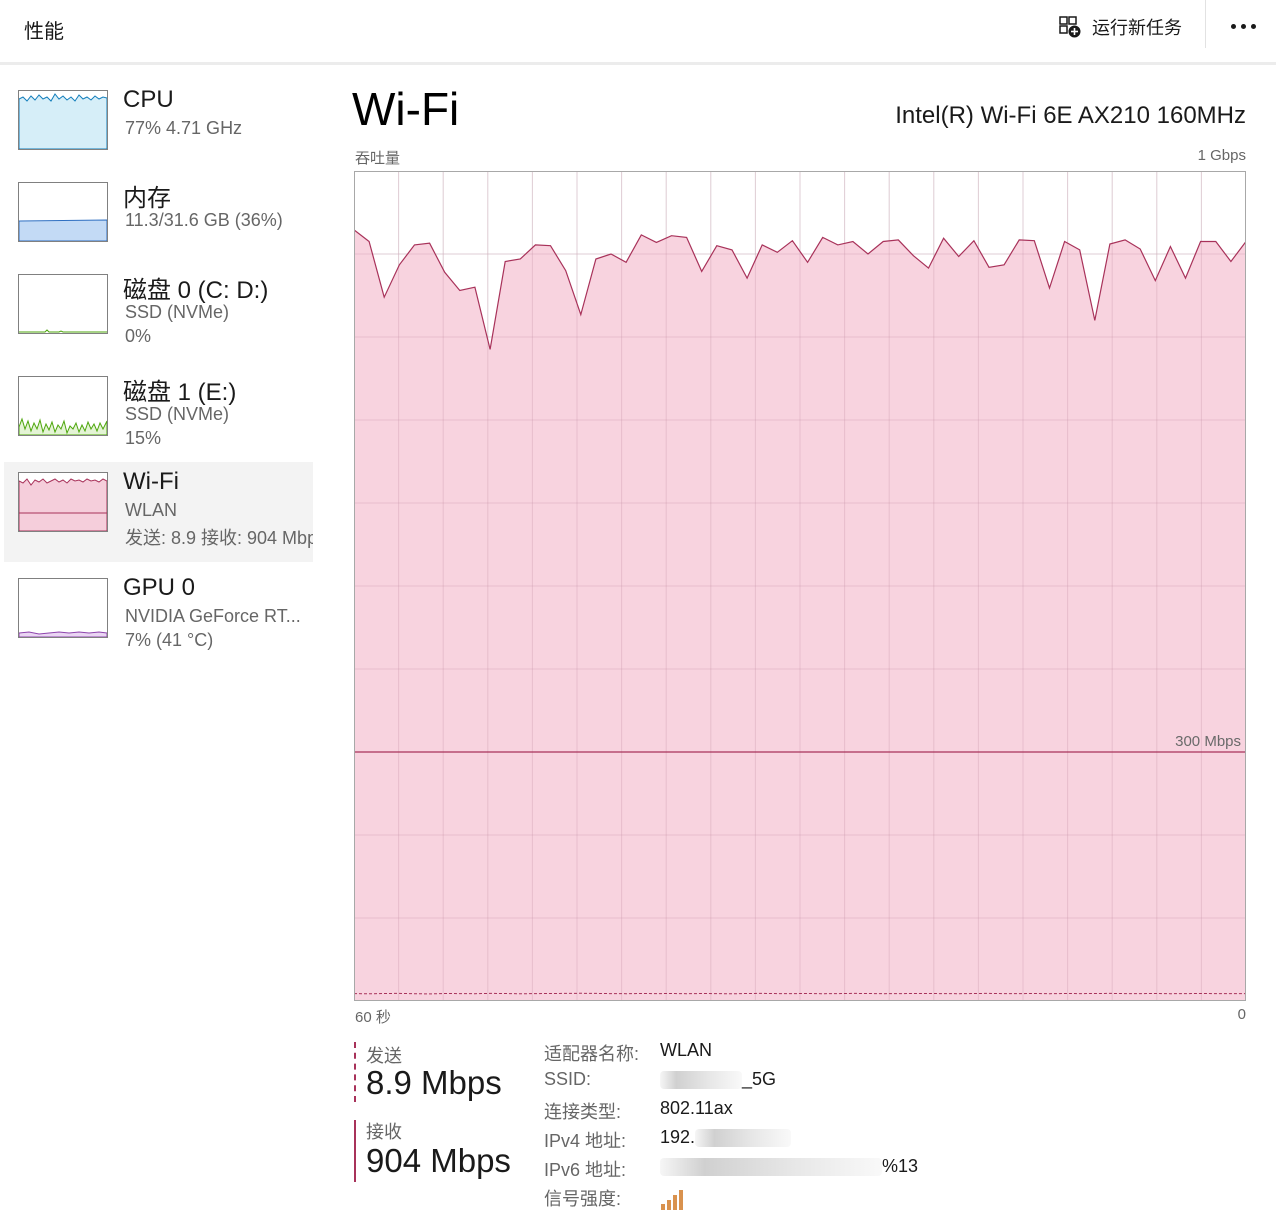 The height and width of the screenshot is (1231, 1276). What do you see at coordinates (184, 128) in the screenshot?
I see `sidebar-item-detail: 77% 4.71 GHz` at bounding box center [184, 128].